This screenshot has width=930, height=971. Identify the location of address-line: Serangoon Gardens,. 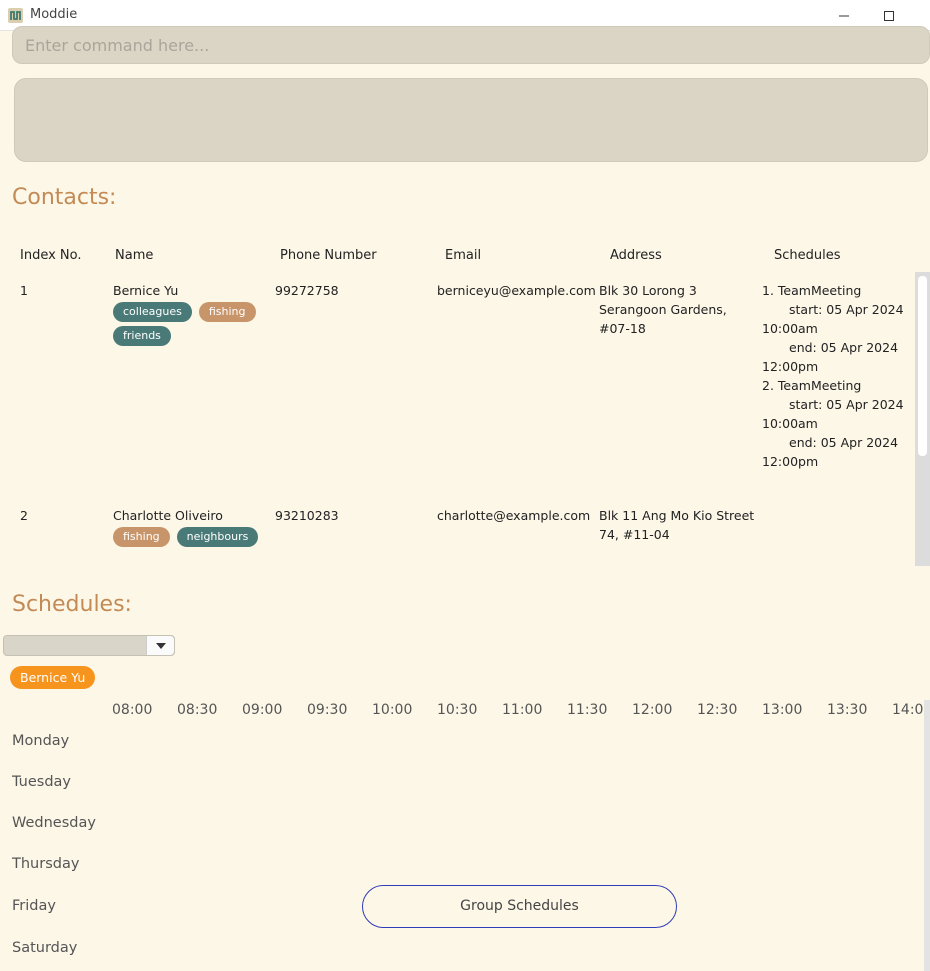
(663, 309).